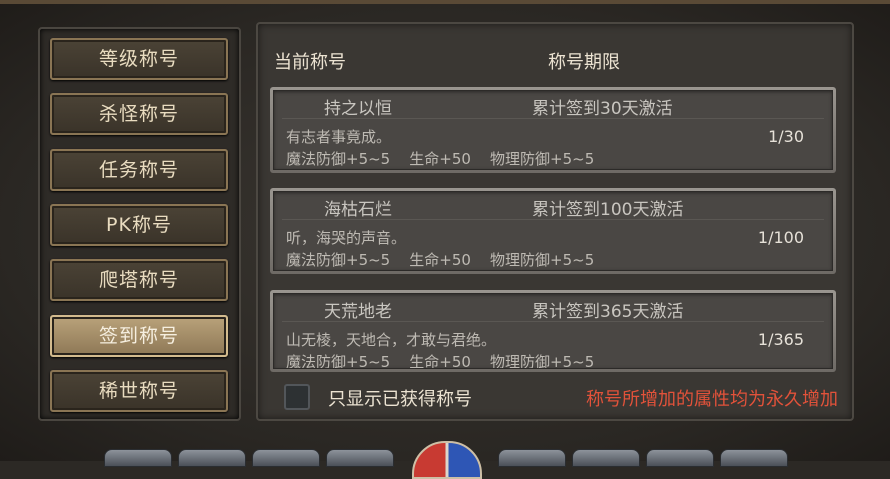 The height and width of the screenshot is (479, 890). Describe the element at coordinates (391, 340) in the screenshot. I see `title-description: 山无棱，天地合，才敢与君绝。` at that location.